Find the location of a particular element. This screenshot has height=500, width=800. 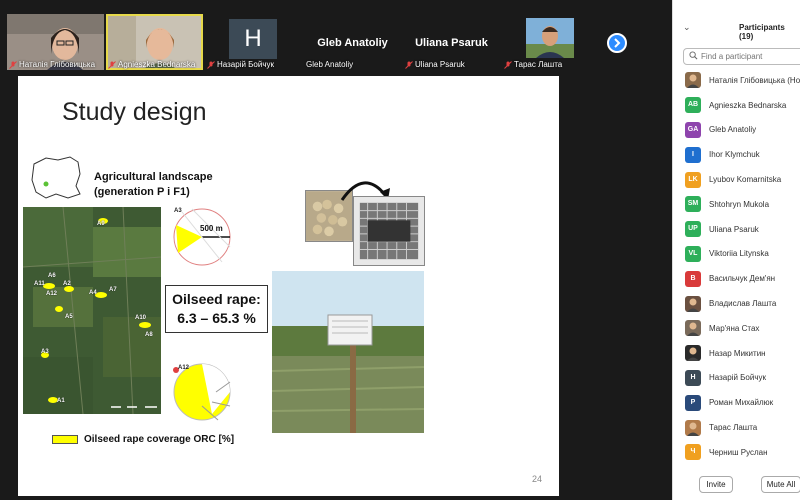

participant-name: Мар'яна Стах is located at coordinates (734, 328).